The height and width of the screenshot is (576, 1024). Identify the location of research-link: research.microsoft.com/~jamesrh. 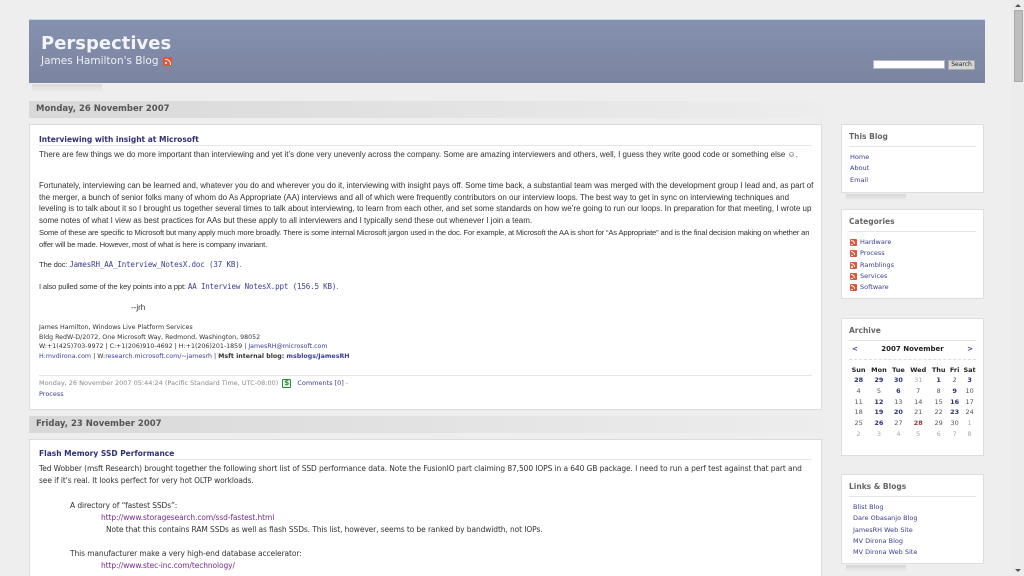
(158, 356).